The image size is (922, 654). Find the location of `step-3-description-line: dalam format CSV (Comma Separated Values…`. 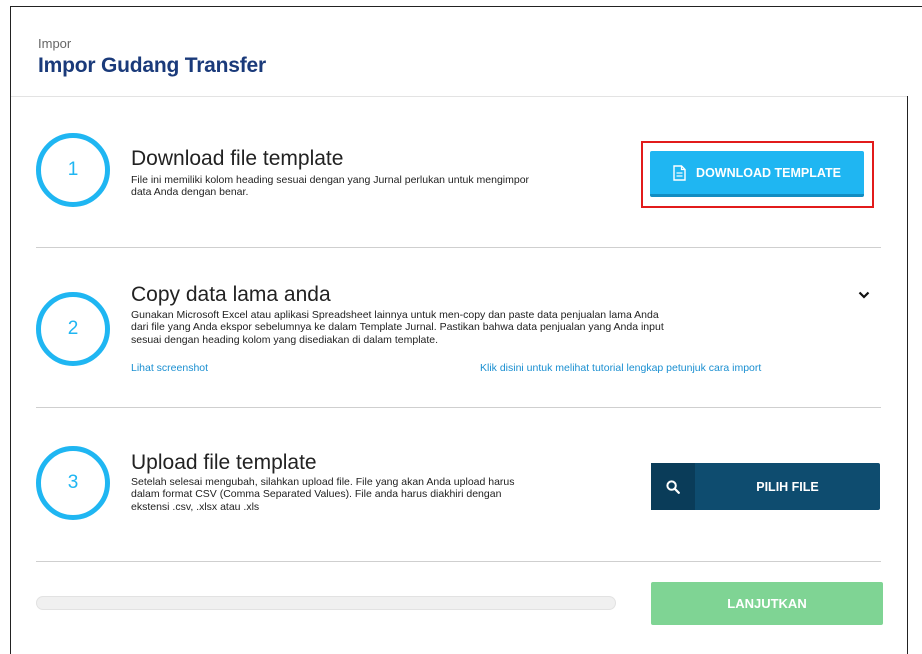

step-3-description-line: dalam format CSV (Comma Separated Values… is located at coordinates (316, 494).